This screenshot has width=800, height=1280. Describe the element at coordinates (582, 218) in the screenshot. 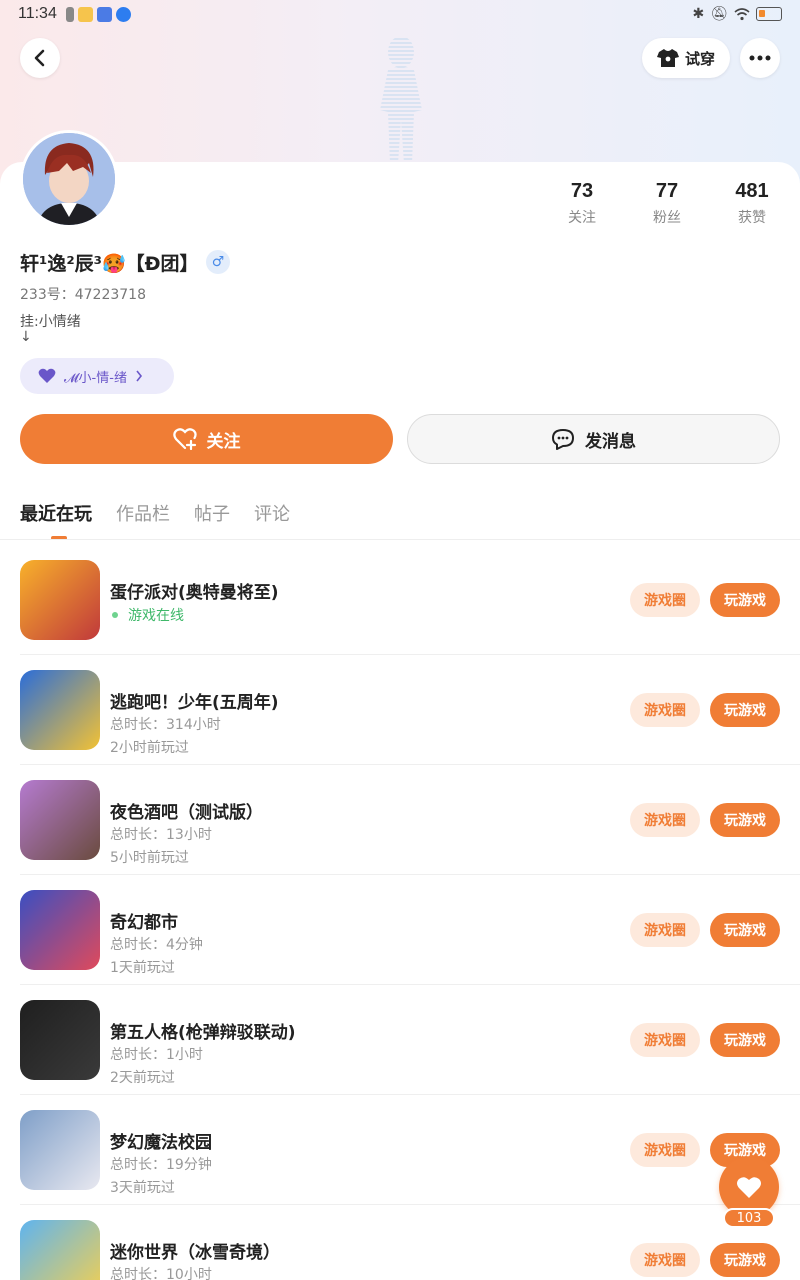

I see `stat-following-label: 关注` at that location.